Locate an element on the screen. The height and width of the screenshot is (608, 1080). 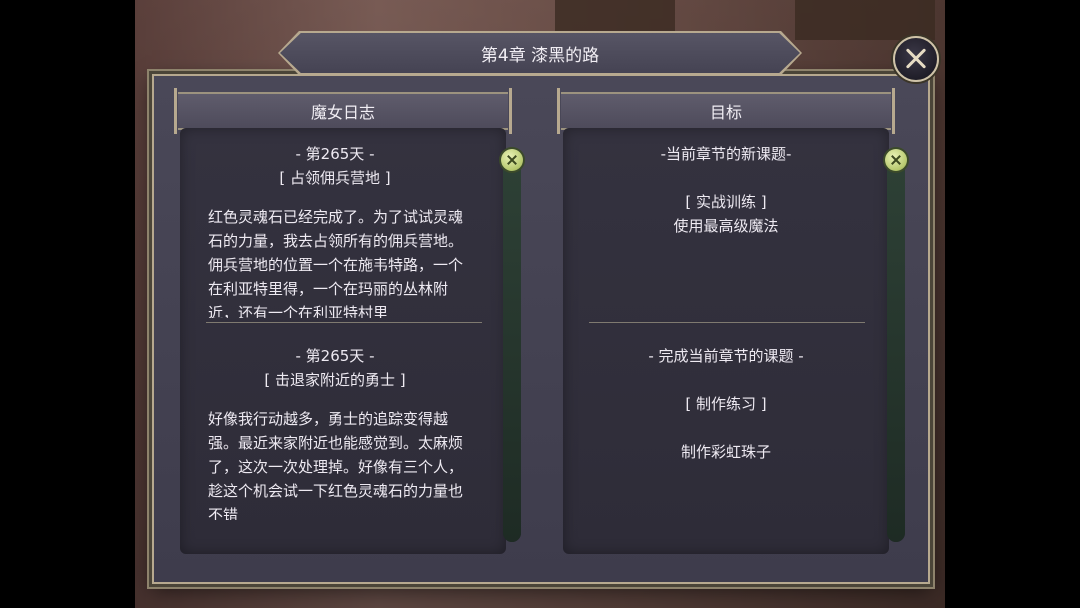
diary-scroll-track is located at coordinates (512, 346).